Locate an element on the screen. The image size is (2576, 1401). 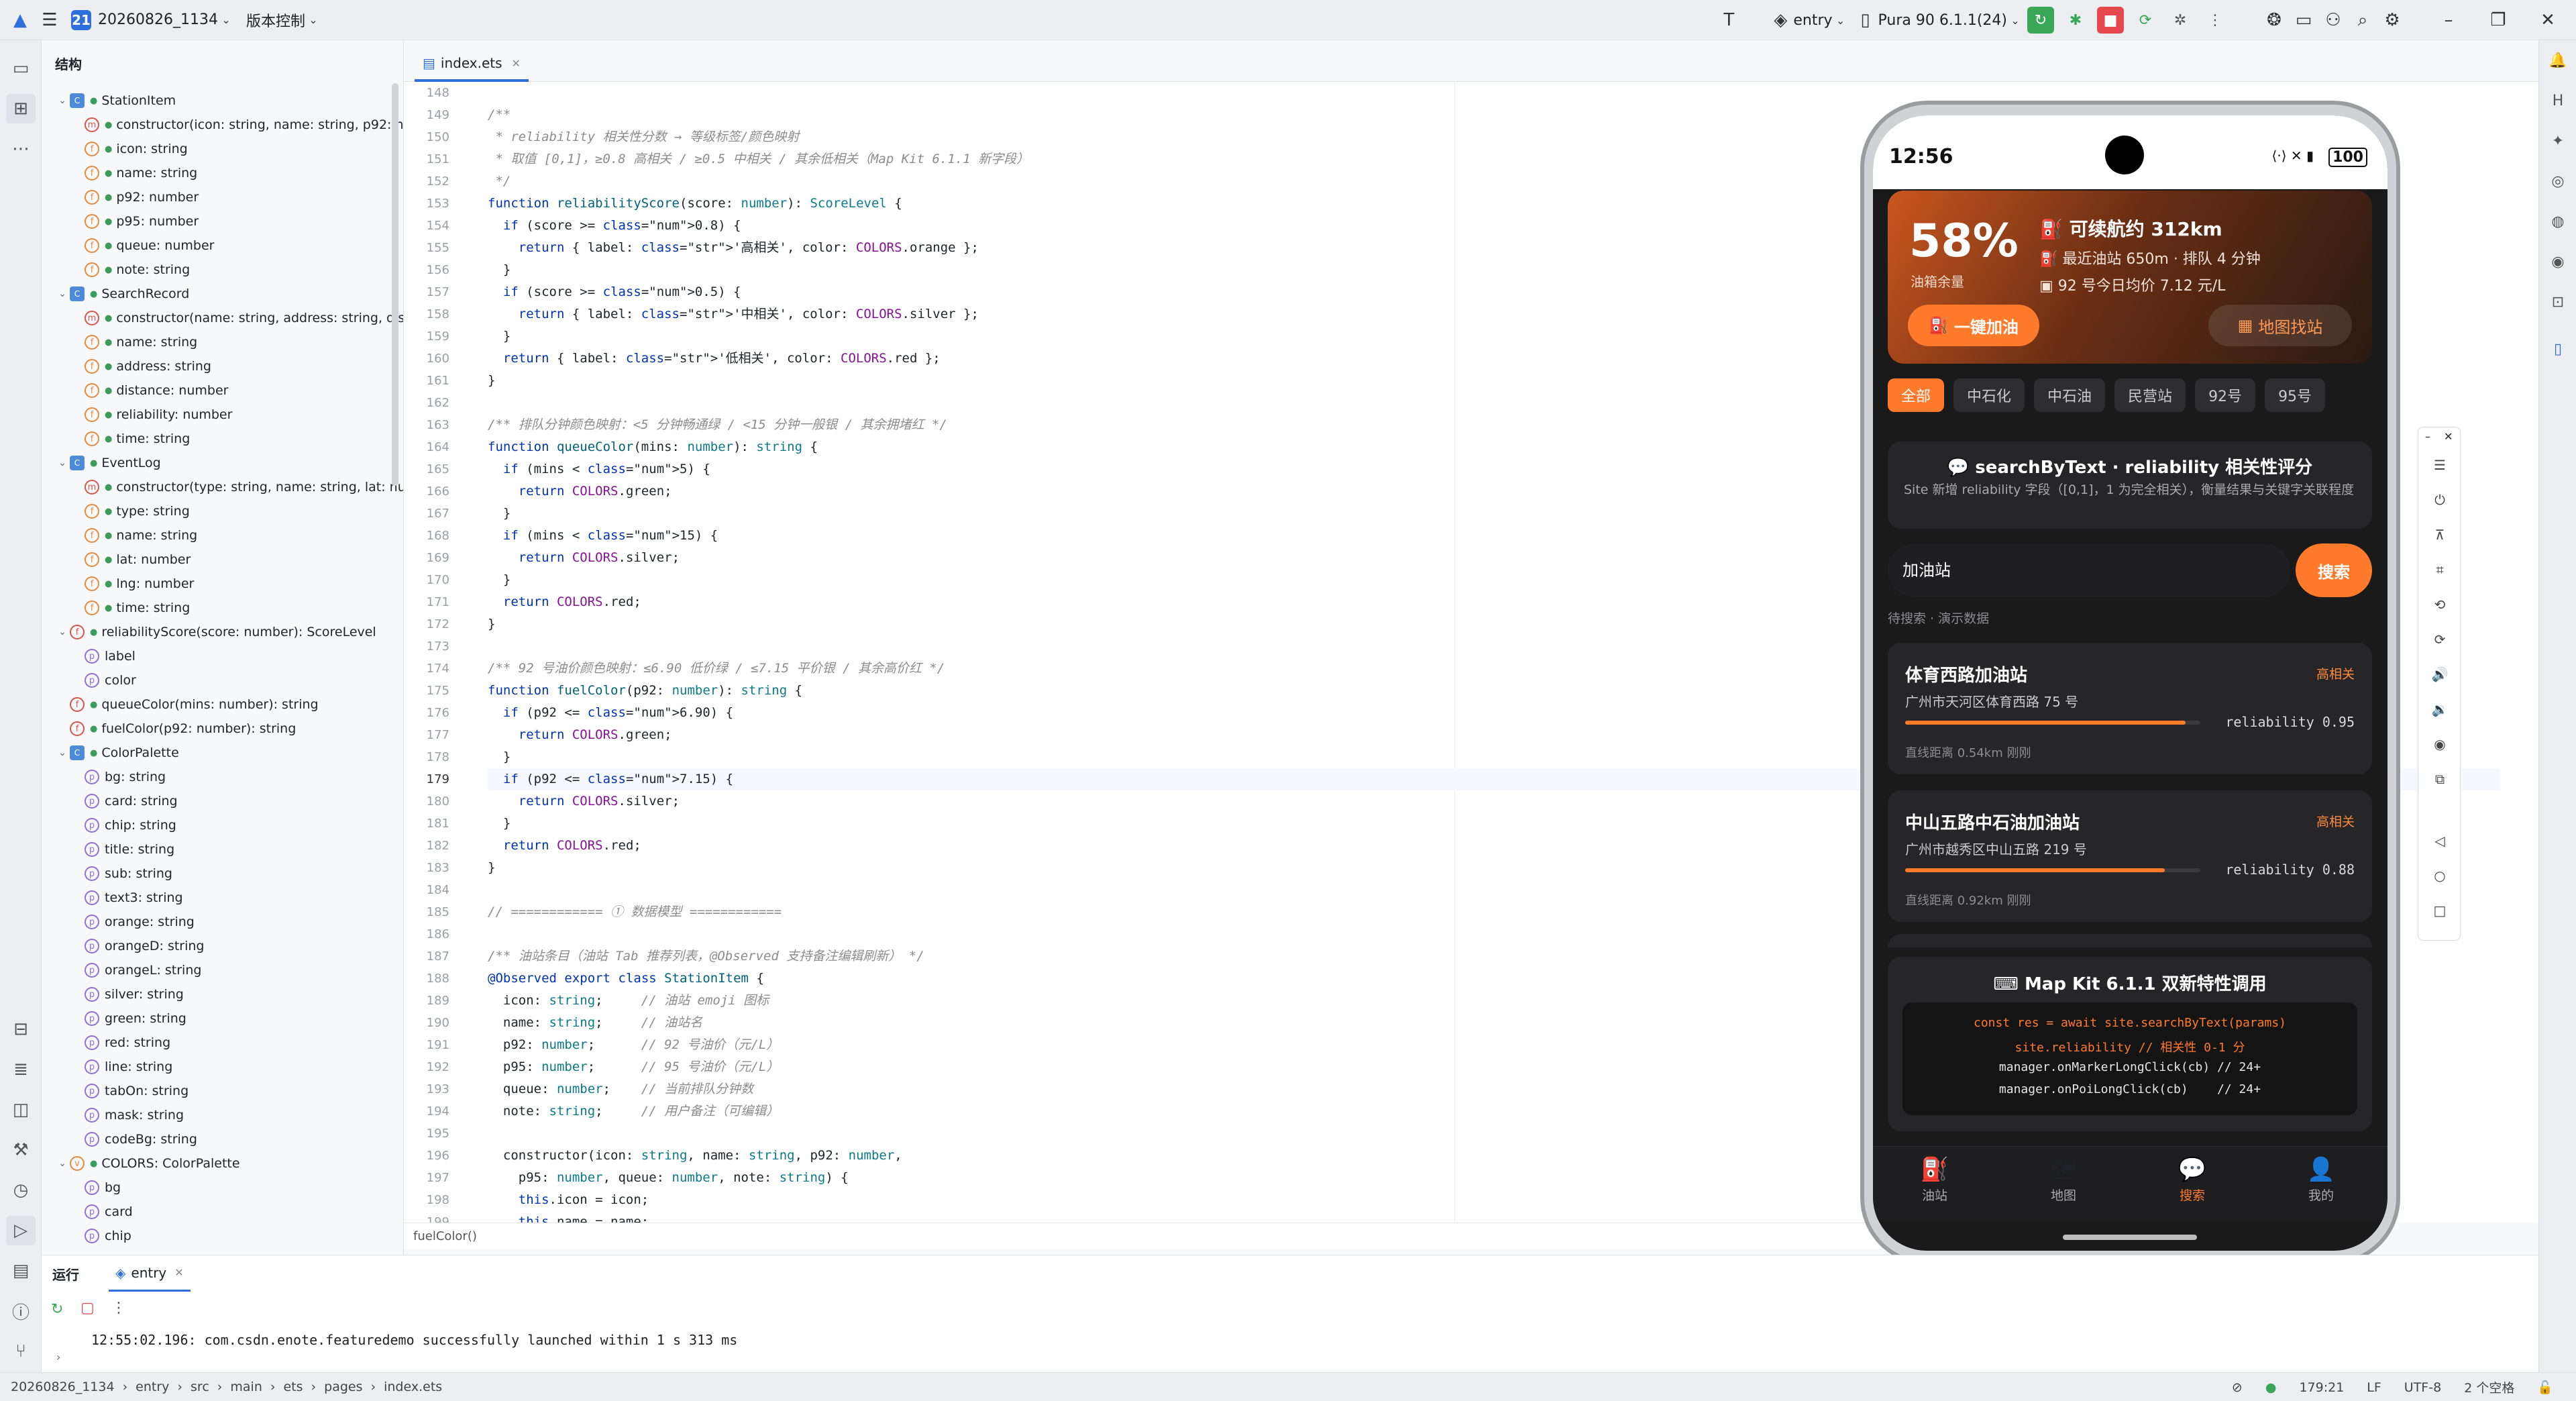
search-input: 加油站 is located at coordinates (2089, 570).